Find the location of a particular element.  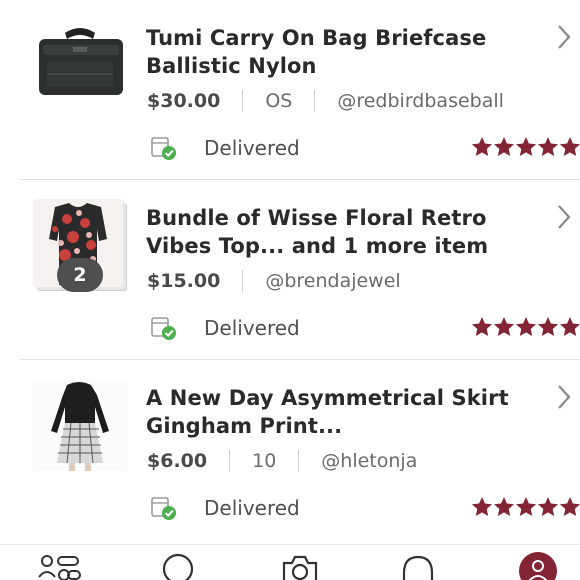

bottom-tab-bar is located at coordinates (290, 562).